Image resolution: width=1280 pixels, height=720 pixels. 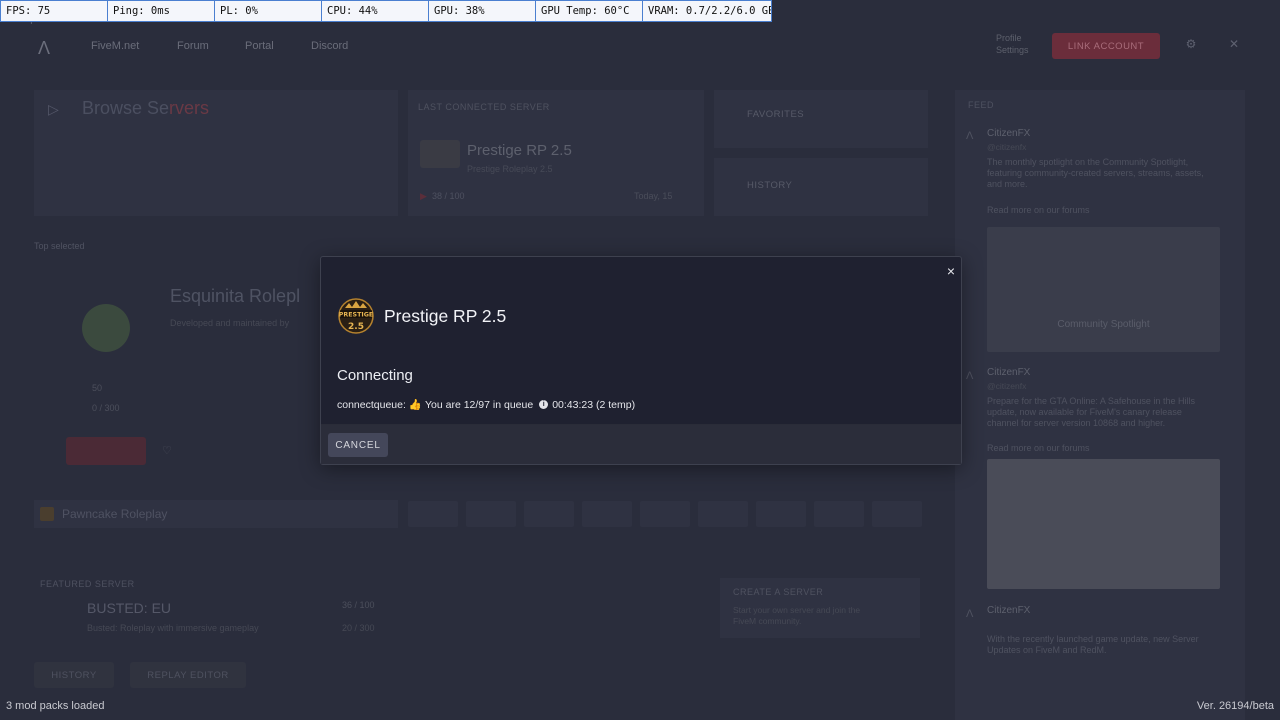 I want to click on svg-text: PRESTIGE, so click(x=356, y=315).